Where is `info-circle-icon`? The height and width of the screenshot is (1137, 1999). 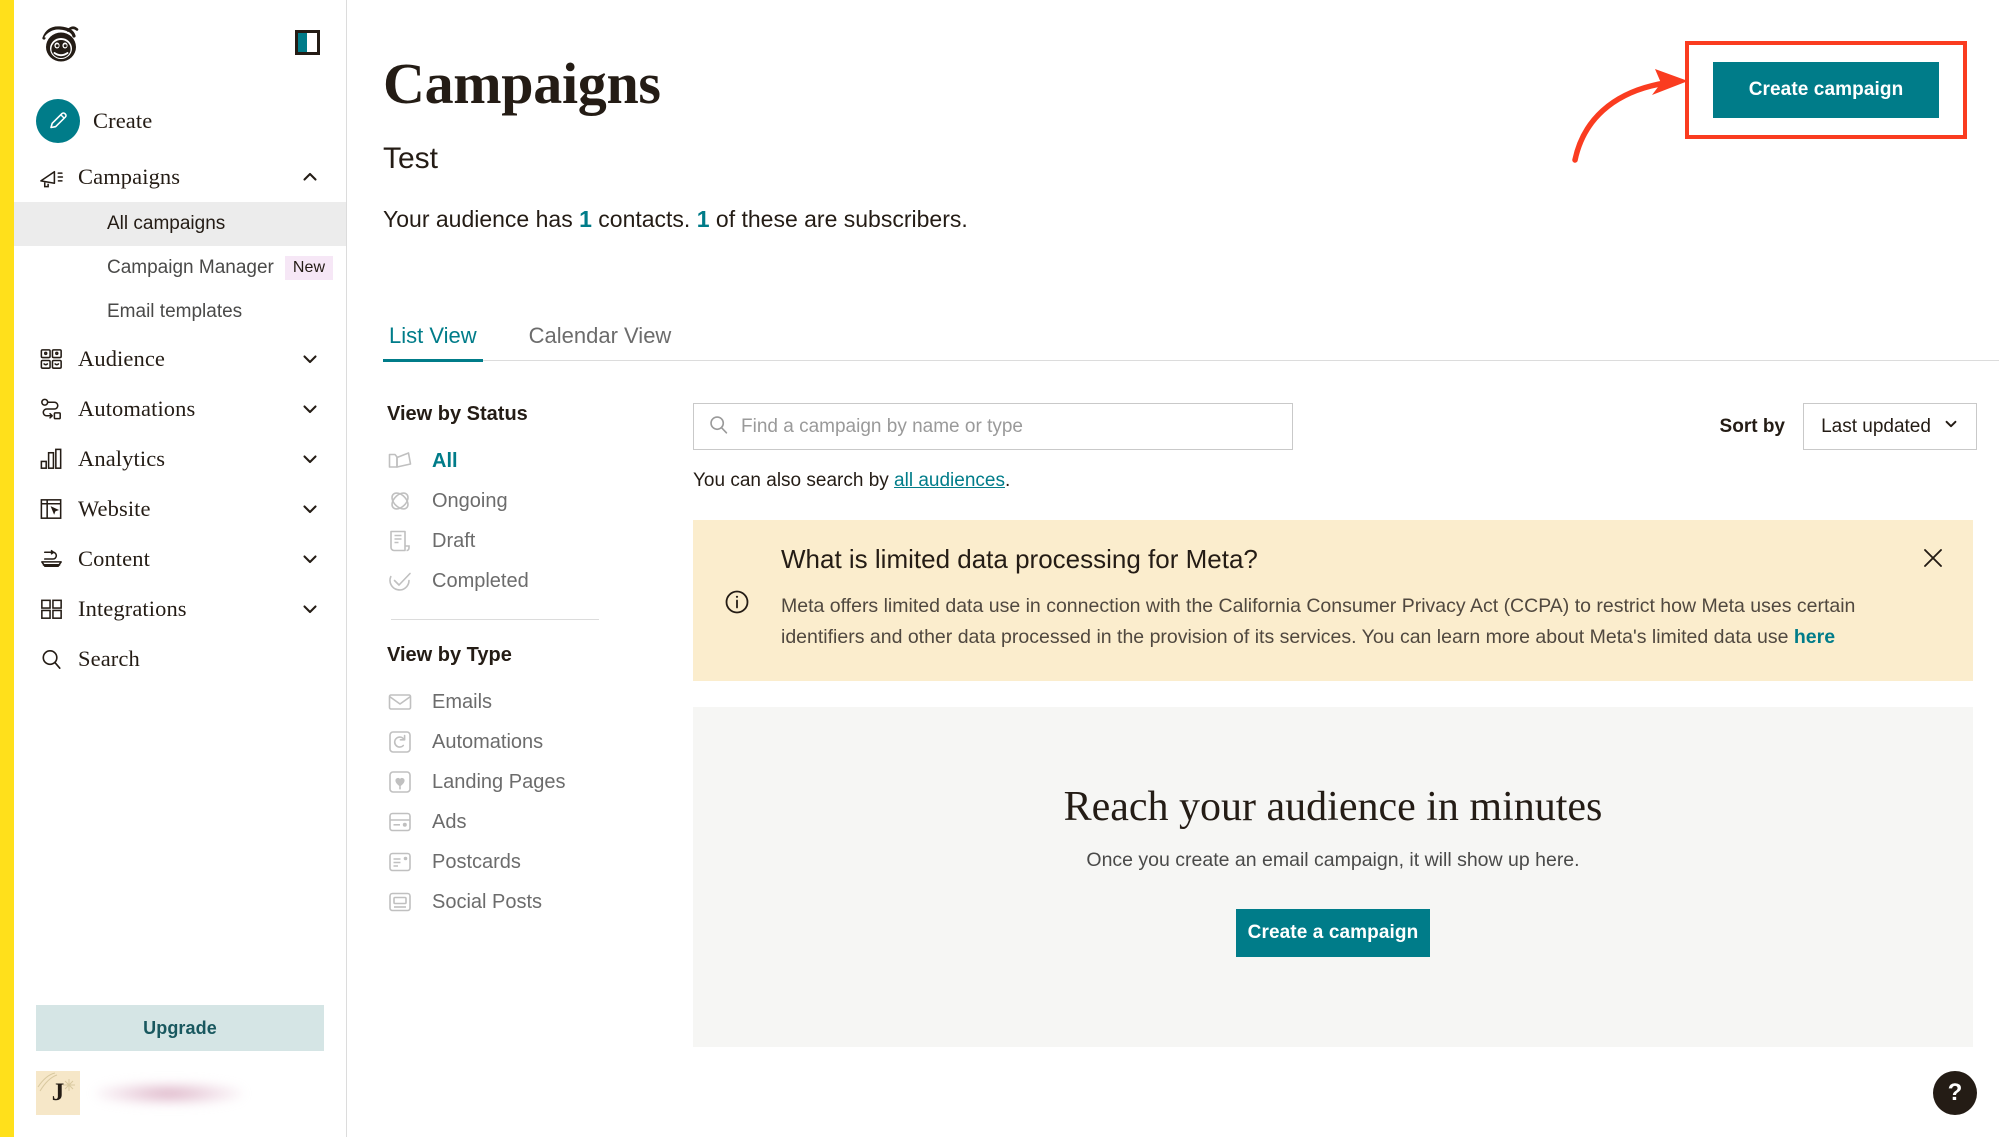
info-circle-icon is located at coordinates (752, 598).